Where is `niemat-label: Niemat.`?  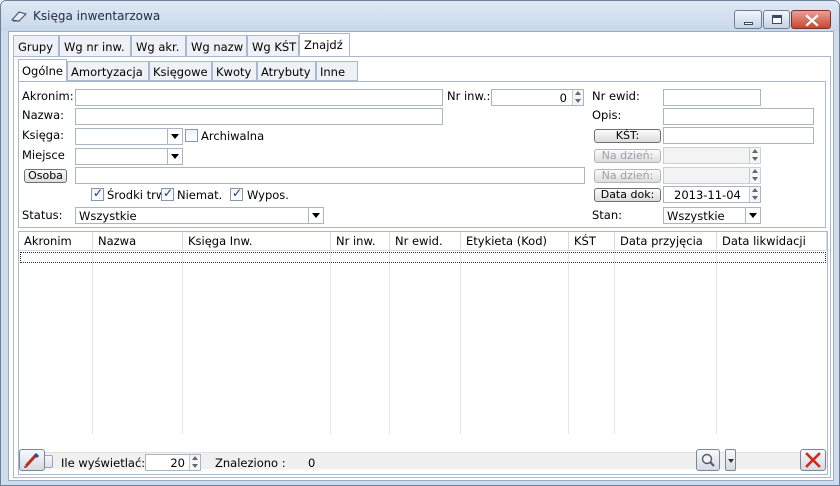
niemat-label: Niemat. is located at coordinates (200, 195).